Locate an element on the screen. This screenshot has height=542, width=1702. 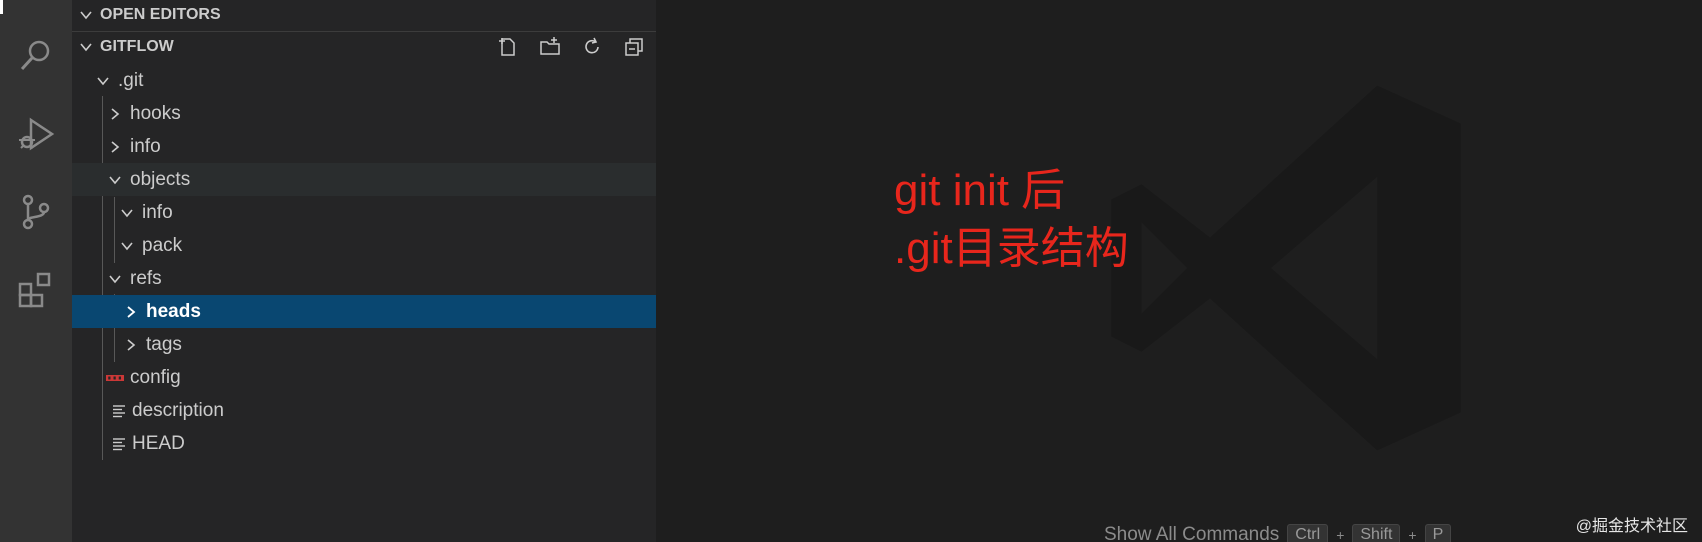
workspace-label: GITFLOW is located at coordinates (137, 46).